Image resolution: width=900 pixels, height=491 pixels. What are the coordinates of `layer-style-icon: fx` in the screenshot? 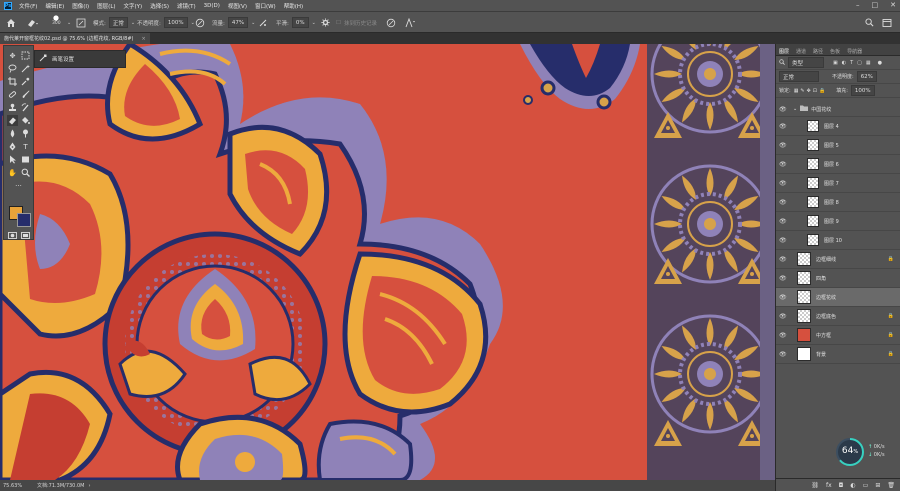 It's located at (829, 485).